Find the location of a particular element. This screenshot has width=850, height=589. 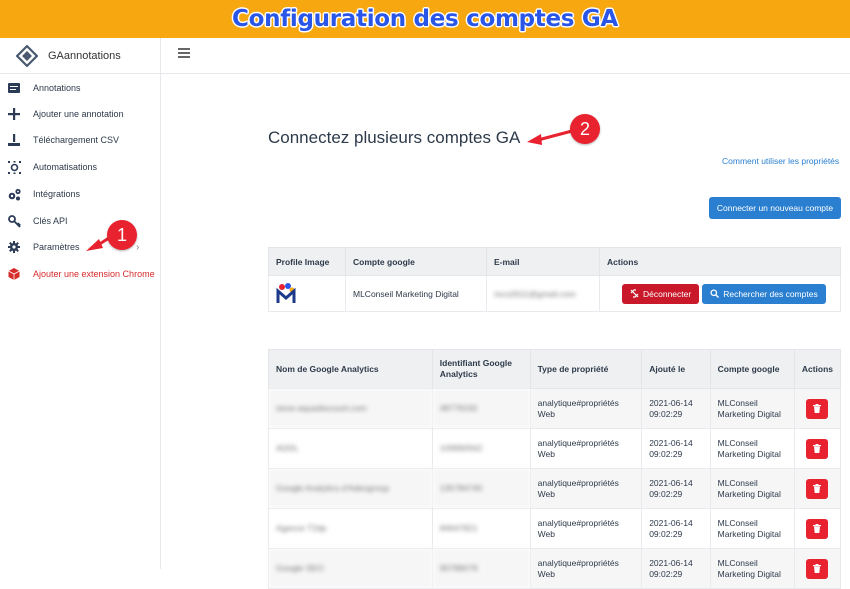

menu-icon is located at coordinates (184, 53).